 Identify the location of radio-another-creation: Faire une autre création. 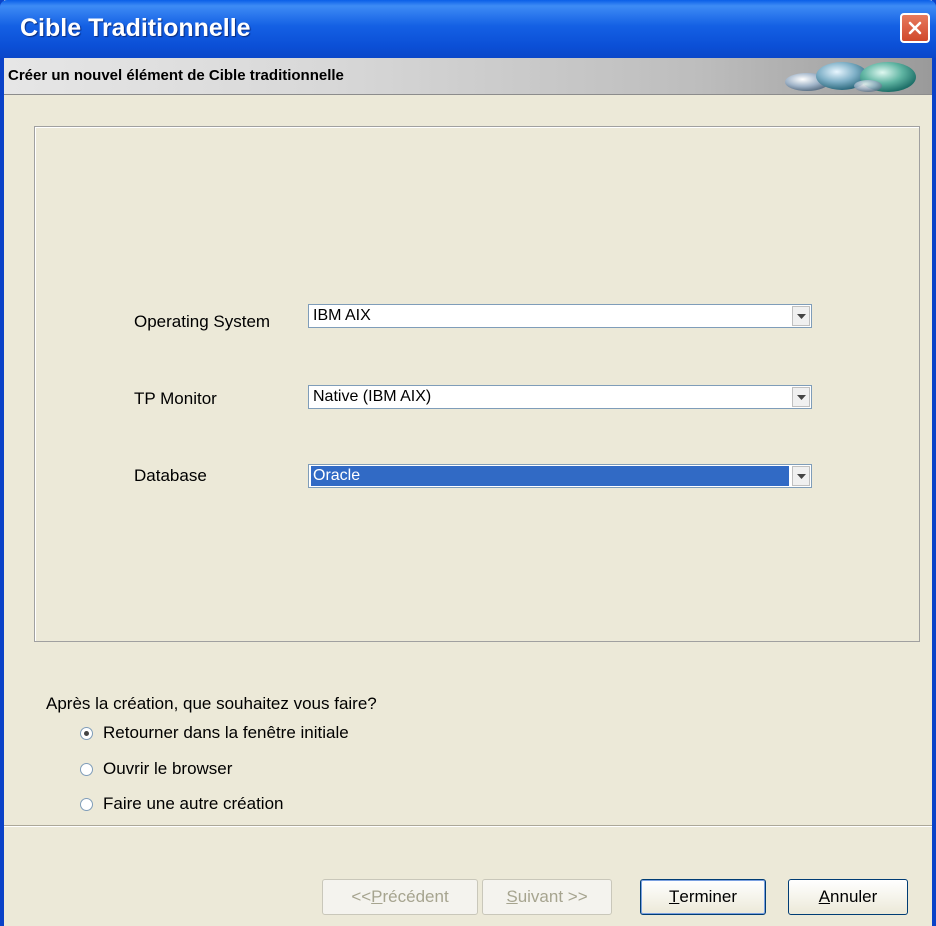
(182, 804).